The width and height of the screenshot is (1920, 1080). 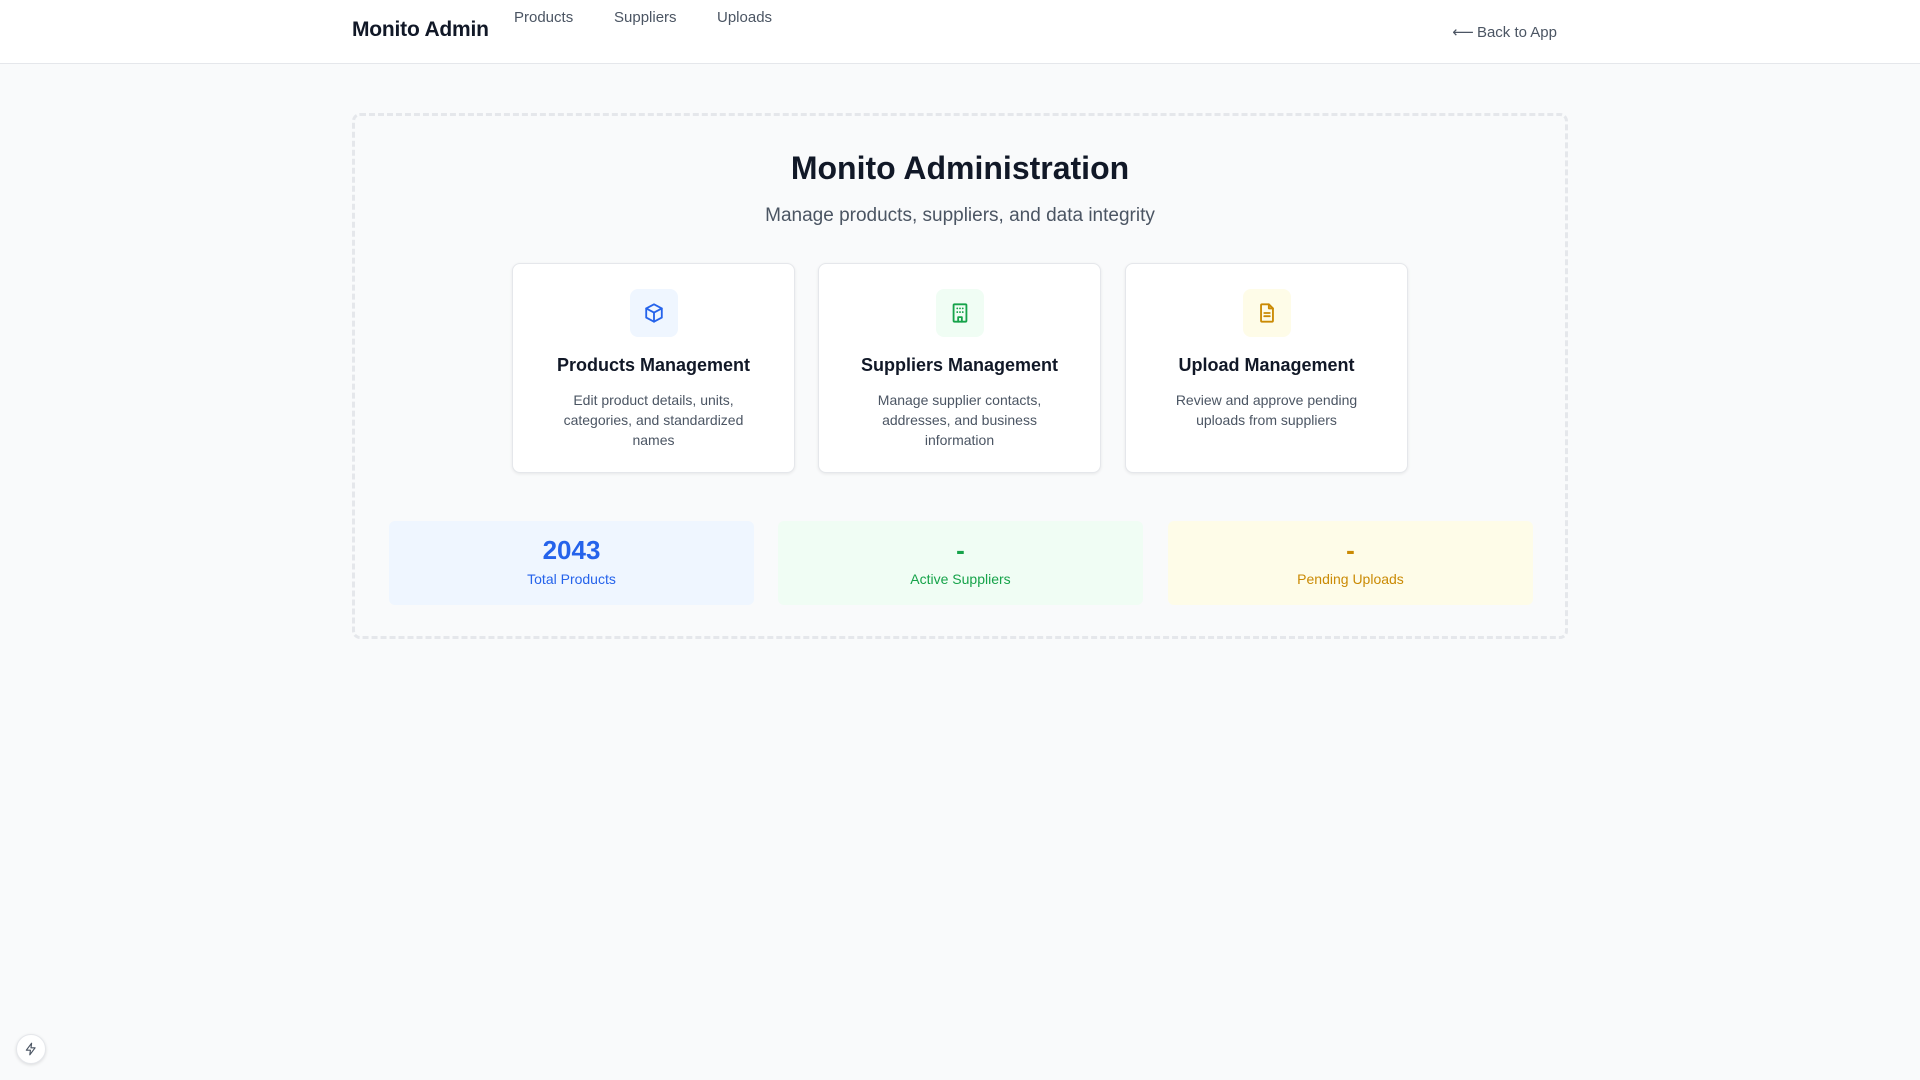 What do you see at coordinates (645, 17) in the screenshot?
I see `nav-link-suppliers: Suppliers` at bounding box center [645, 17].